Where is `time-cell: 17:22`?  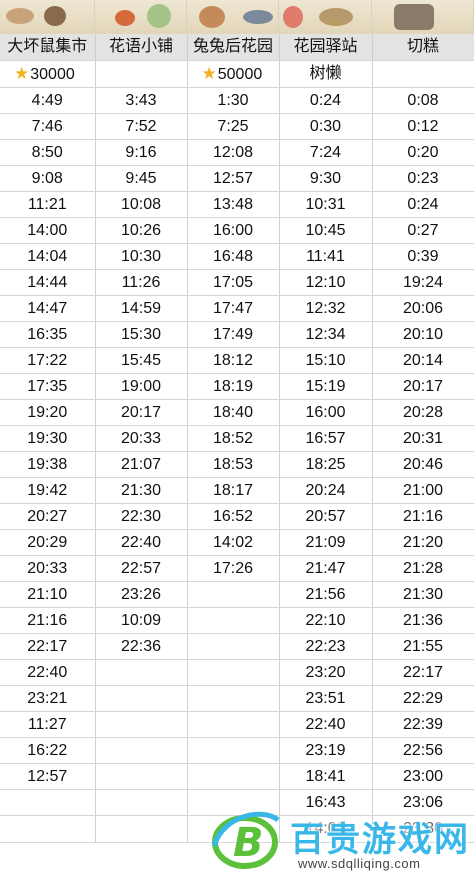
time-cell: 17:22 is located at coordinates (48, 360).